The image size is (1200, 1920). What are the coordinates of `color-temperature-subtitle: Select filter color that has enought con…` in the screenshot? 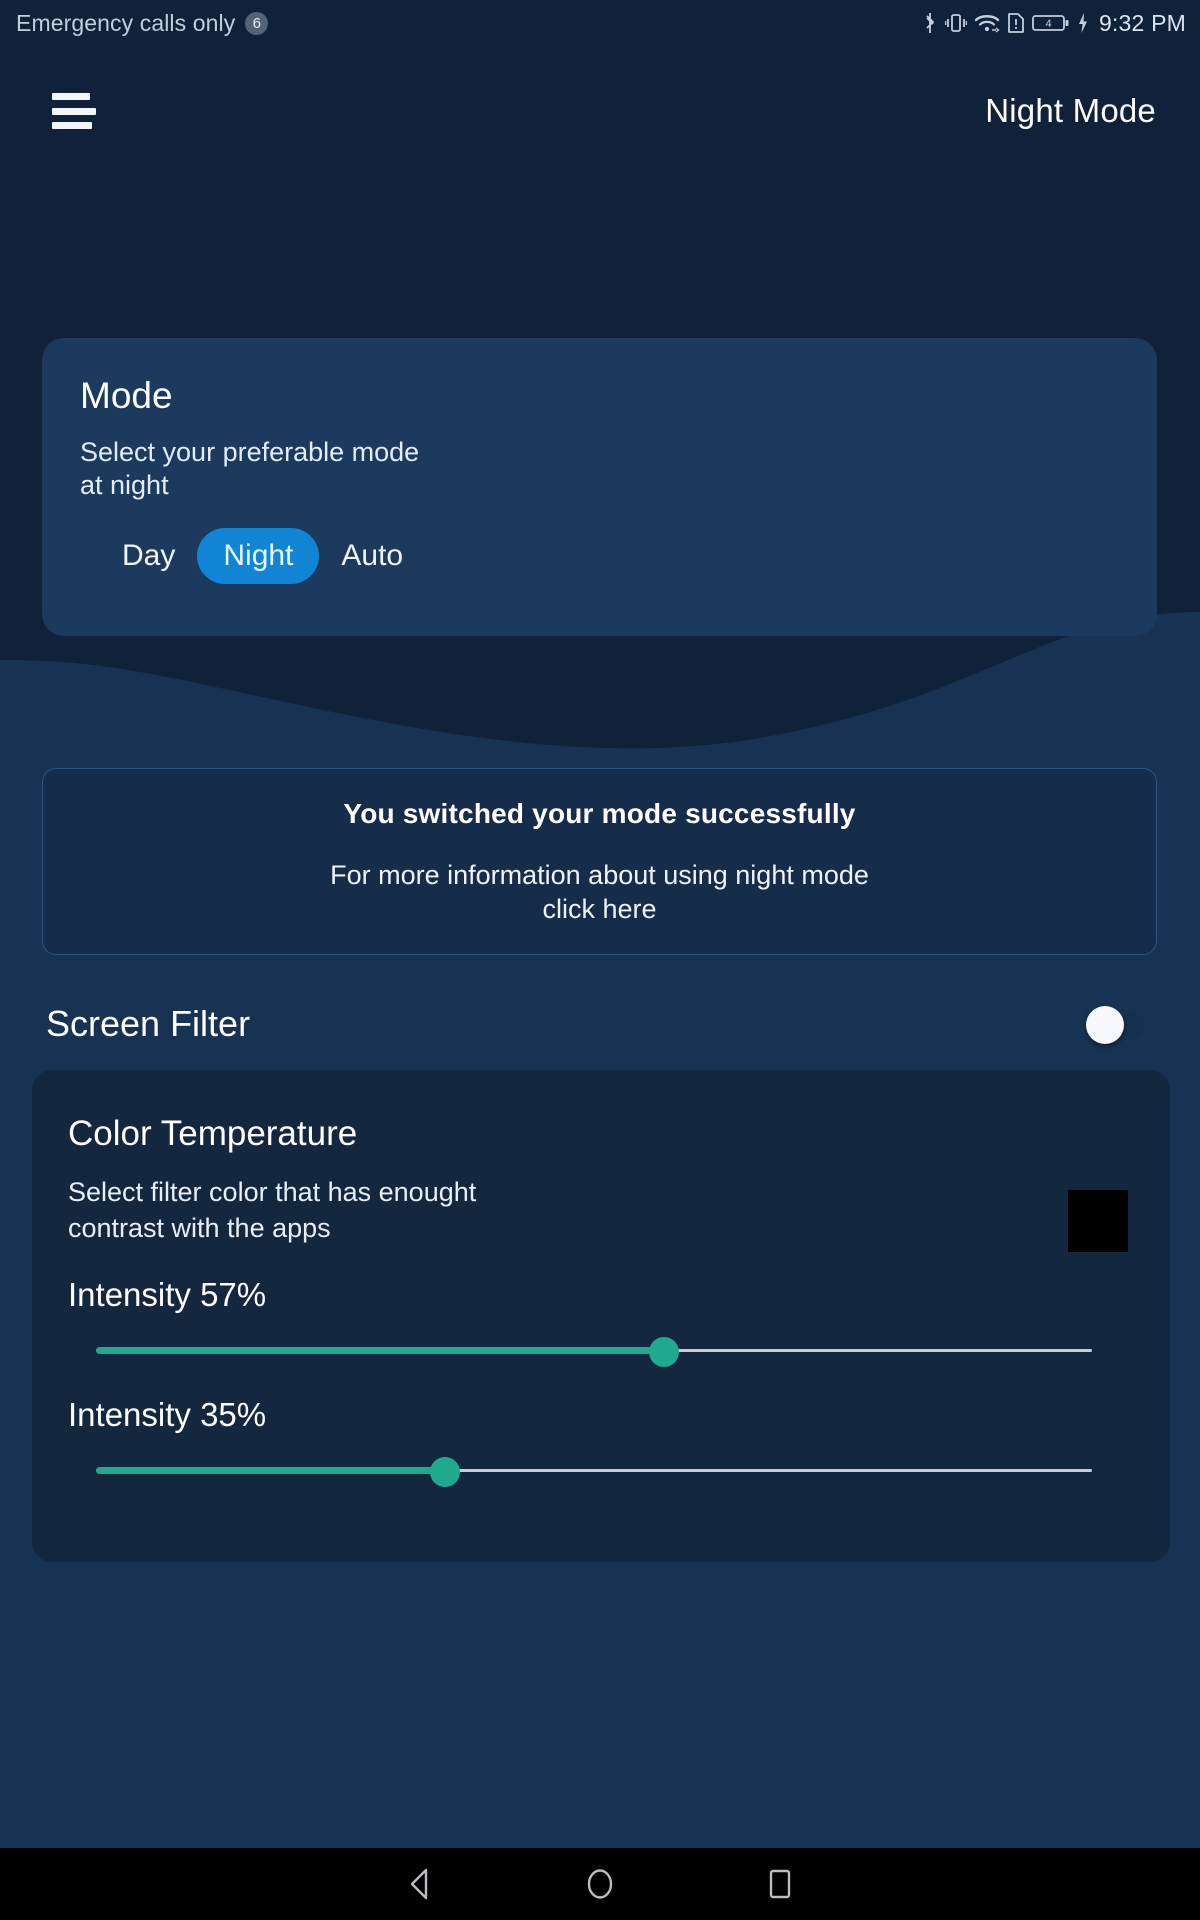 It's located at (272, 1210).